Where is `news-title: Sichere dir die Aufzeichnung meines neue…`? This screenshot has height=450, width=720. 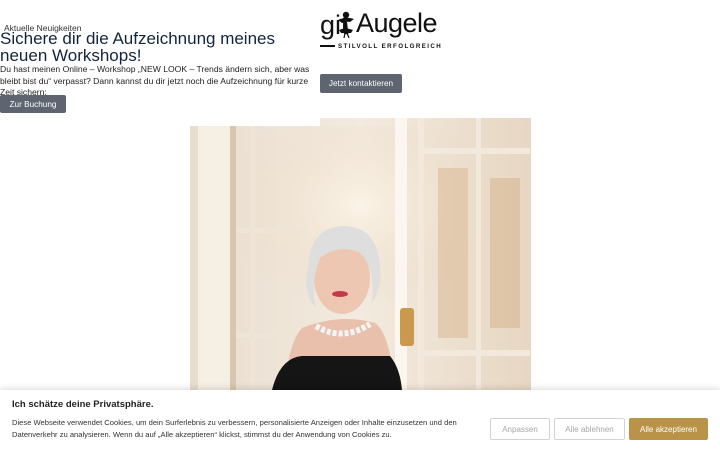 news-title: Sichere dir die Aufzeichnung meines neue… is located at coordinates (137, 47).